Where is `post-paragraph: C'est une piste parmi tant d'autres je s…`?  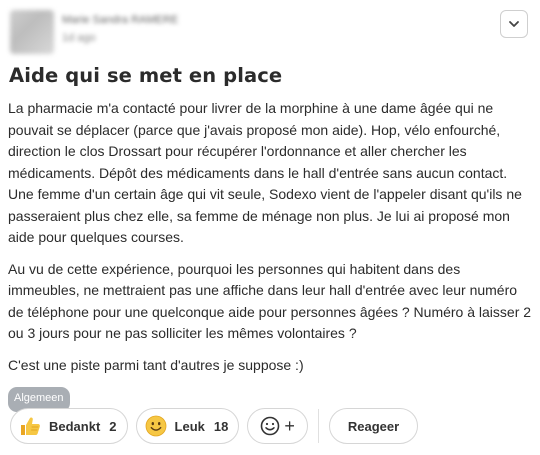
post-paragraph: C'est une piste parmi tant d'autres je s… is located at coordinates (156, 364).